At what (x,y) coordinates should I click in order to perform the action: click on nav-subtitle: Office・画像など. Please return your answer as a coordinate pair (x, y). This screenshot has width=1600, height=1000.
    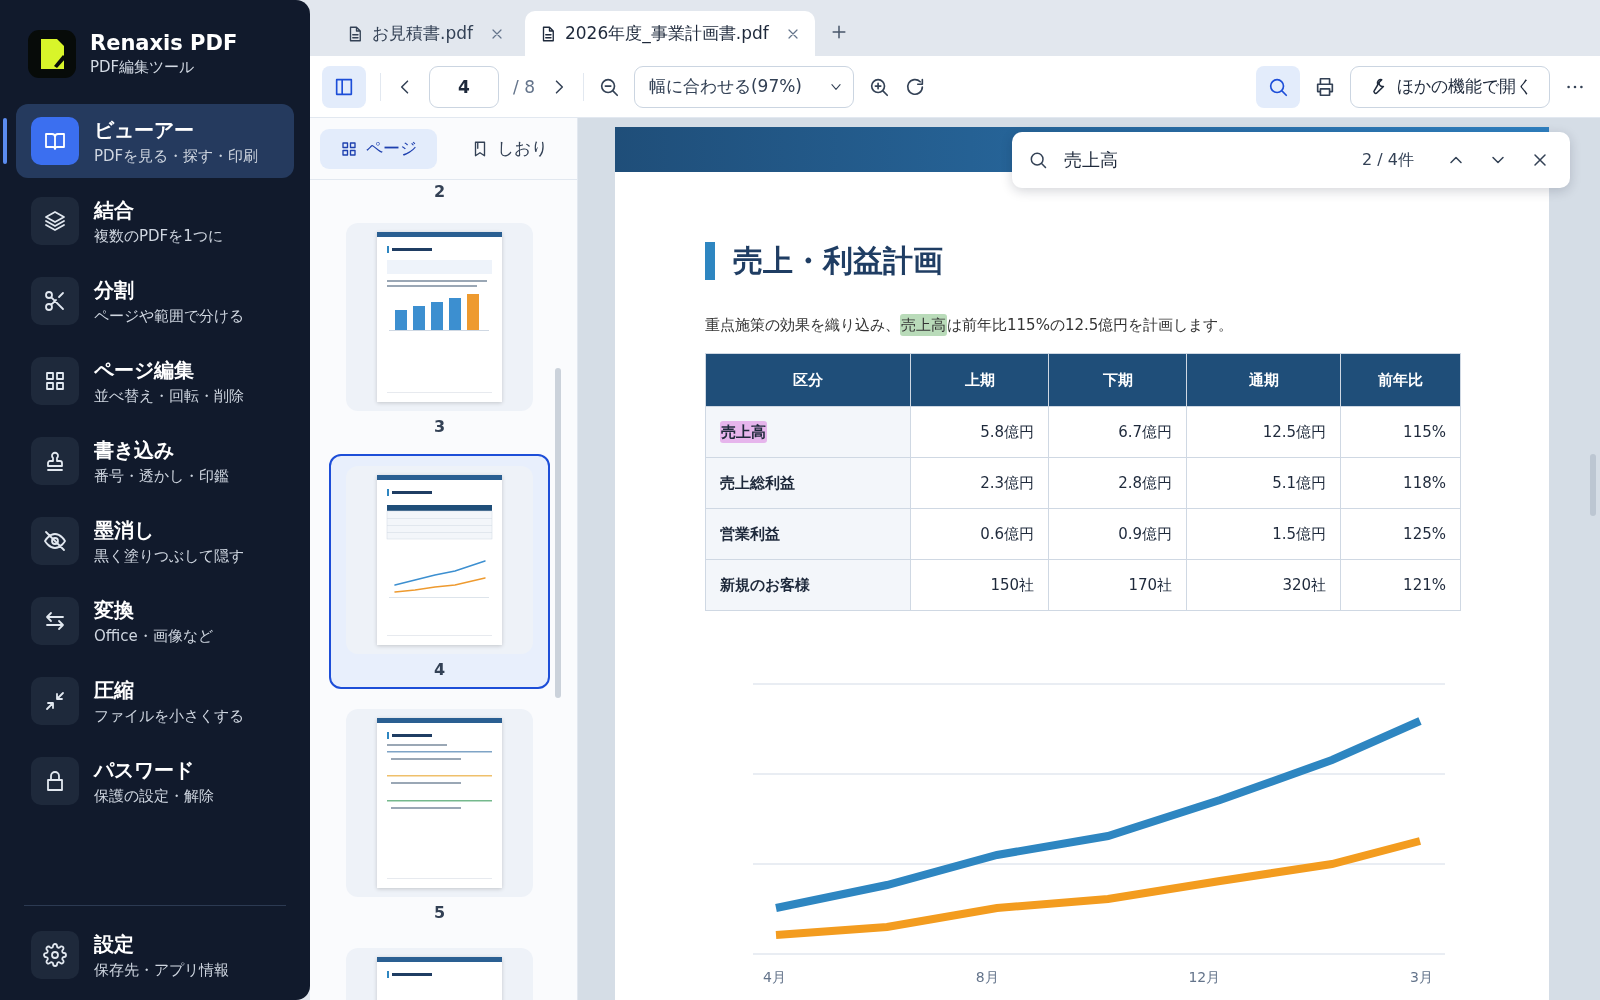
    Looking at the image, I should click on (153, 636).